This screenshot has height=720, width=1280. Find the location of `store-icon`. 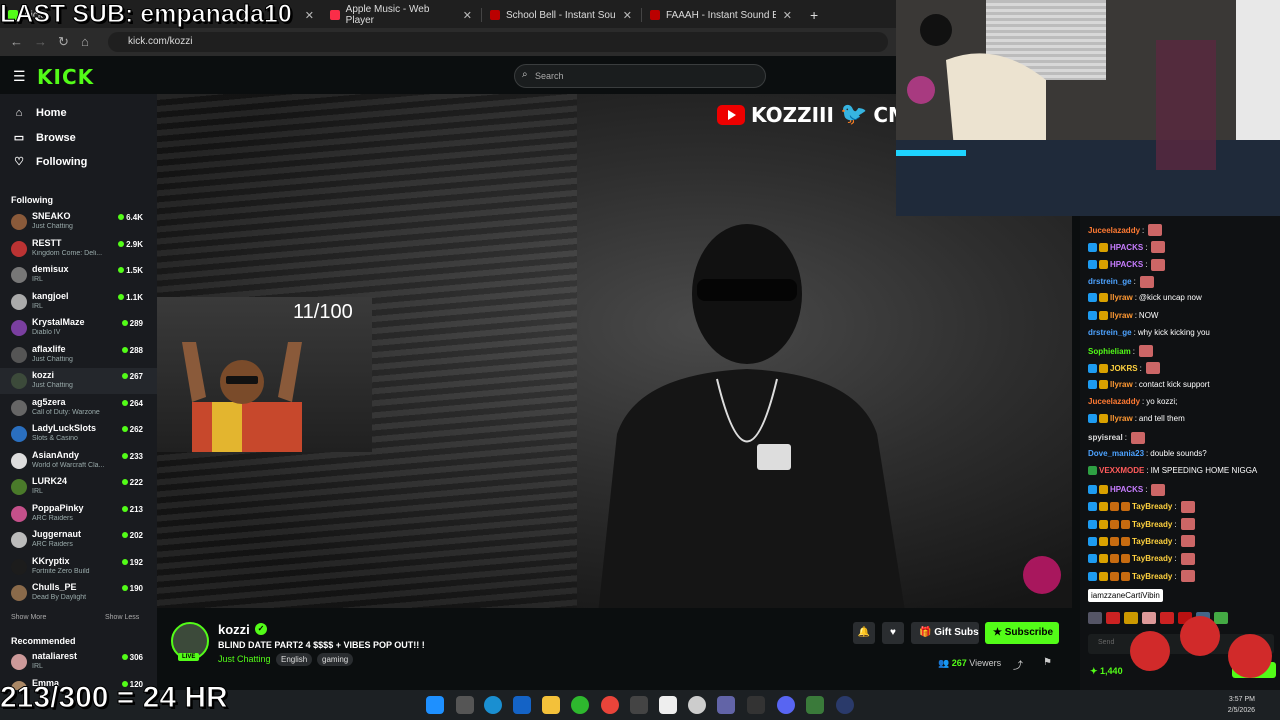

store-icon is located at coordinates (668, 705).